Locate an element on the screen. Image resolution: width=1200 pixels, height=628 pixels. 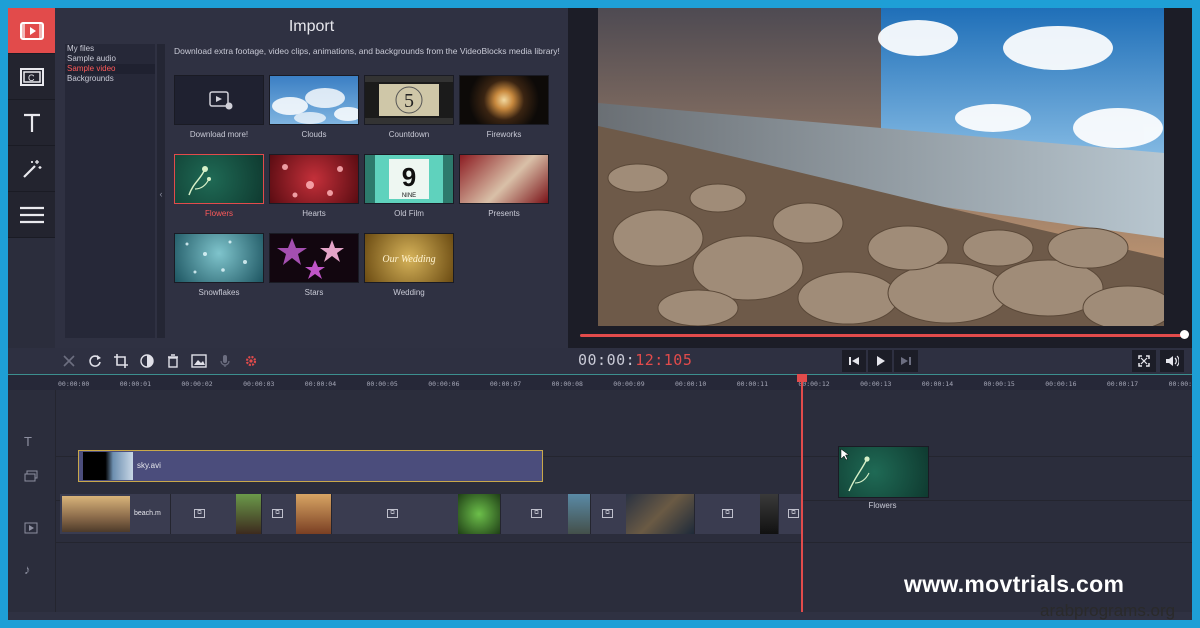
delete-icon is located at coordinates (173, 361).